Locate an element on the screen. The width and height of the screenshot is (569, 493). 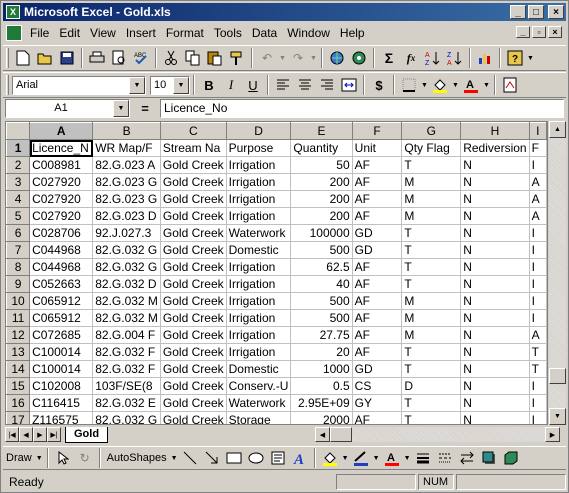
excel-icon: X is located at coordinates (13, 12).